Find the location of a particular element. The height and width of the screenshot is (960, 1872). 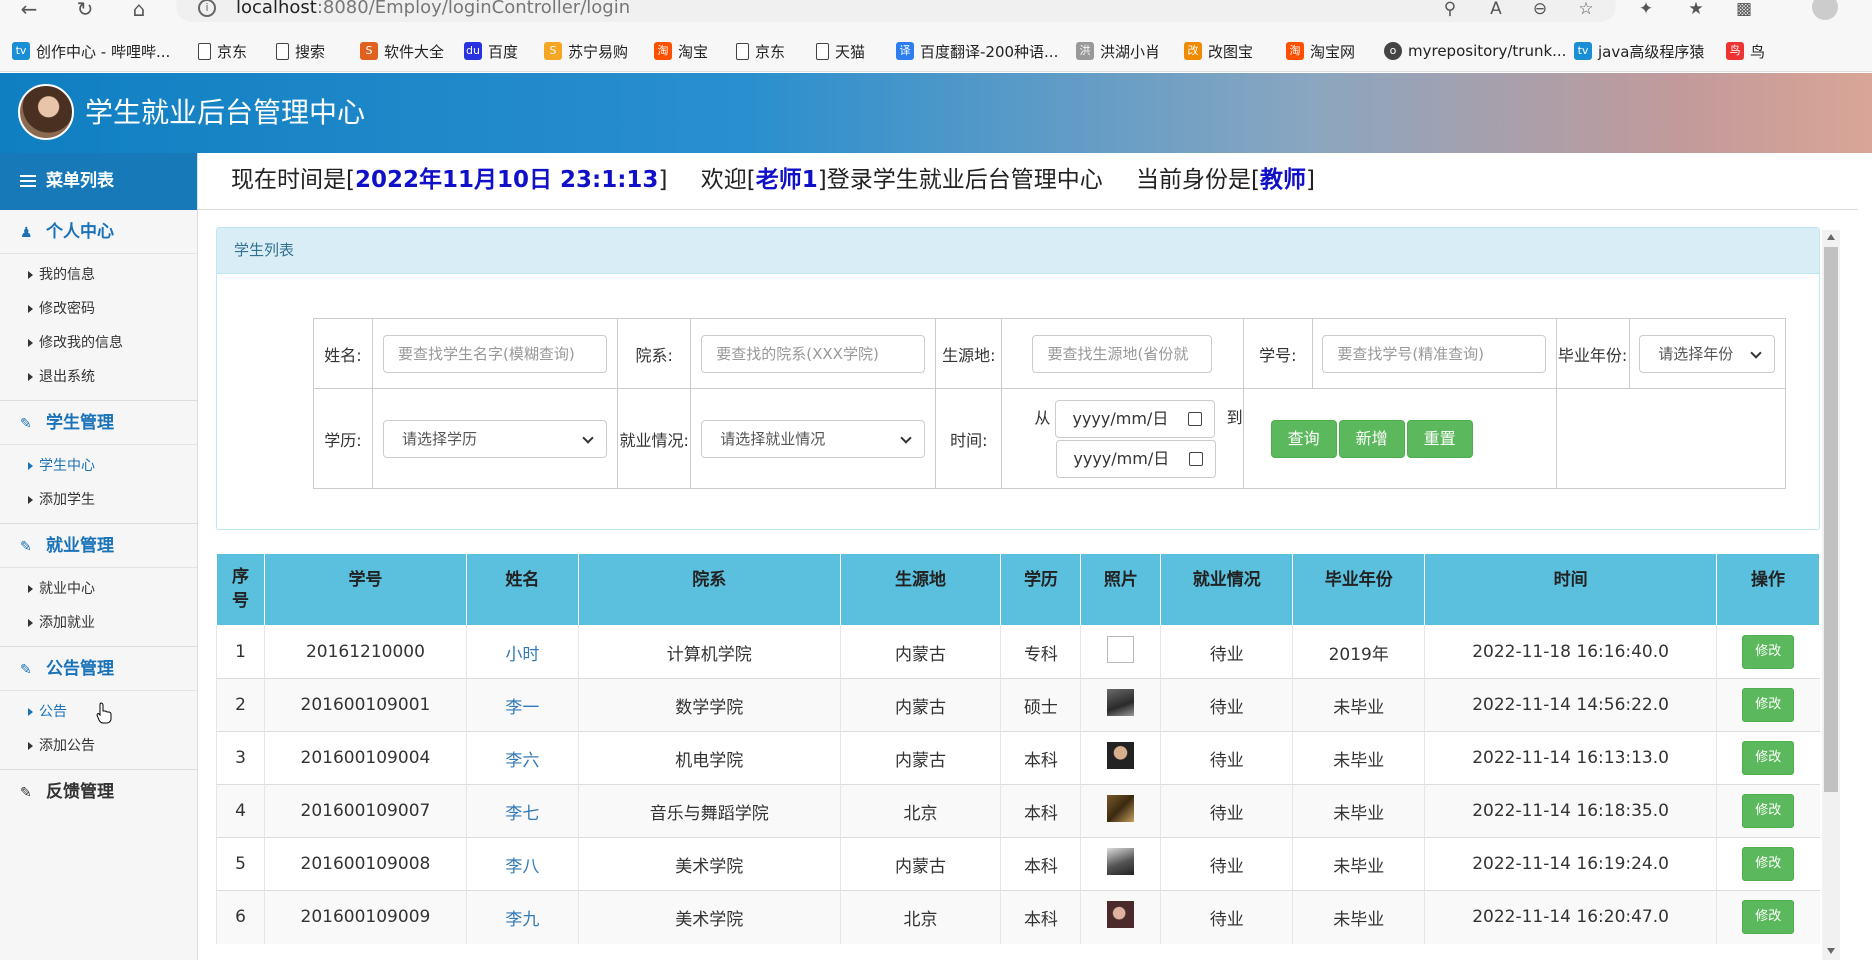

cell-origin: 北京 is located at coordinates (920, 811).